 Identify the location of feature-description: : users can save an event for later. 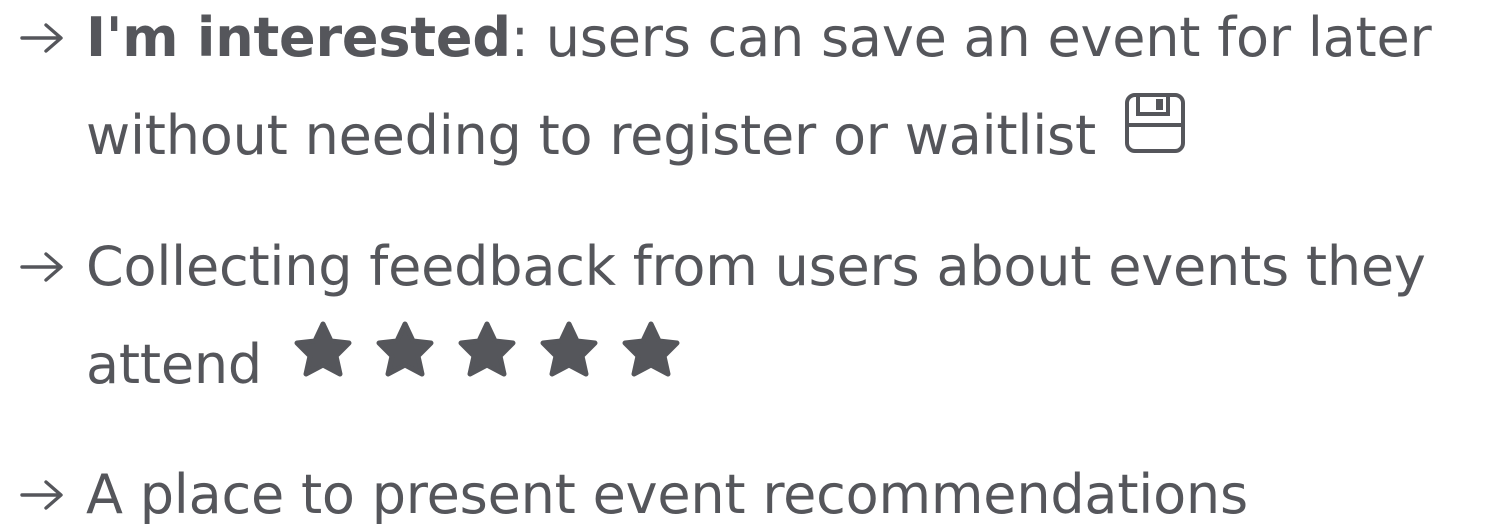
(971, 37).